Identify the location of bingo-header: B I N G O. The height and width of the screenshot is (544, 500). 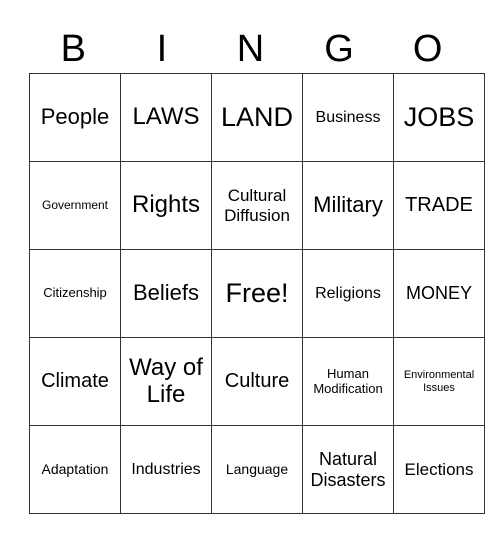
(250, 49).